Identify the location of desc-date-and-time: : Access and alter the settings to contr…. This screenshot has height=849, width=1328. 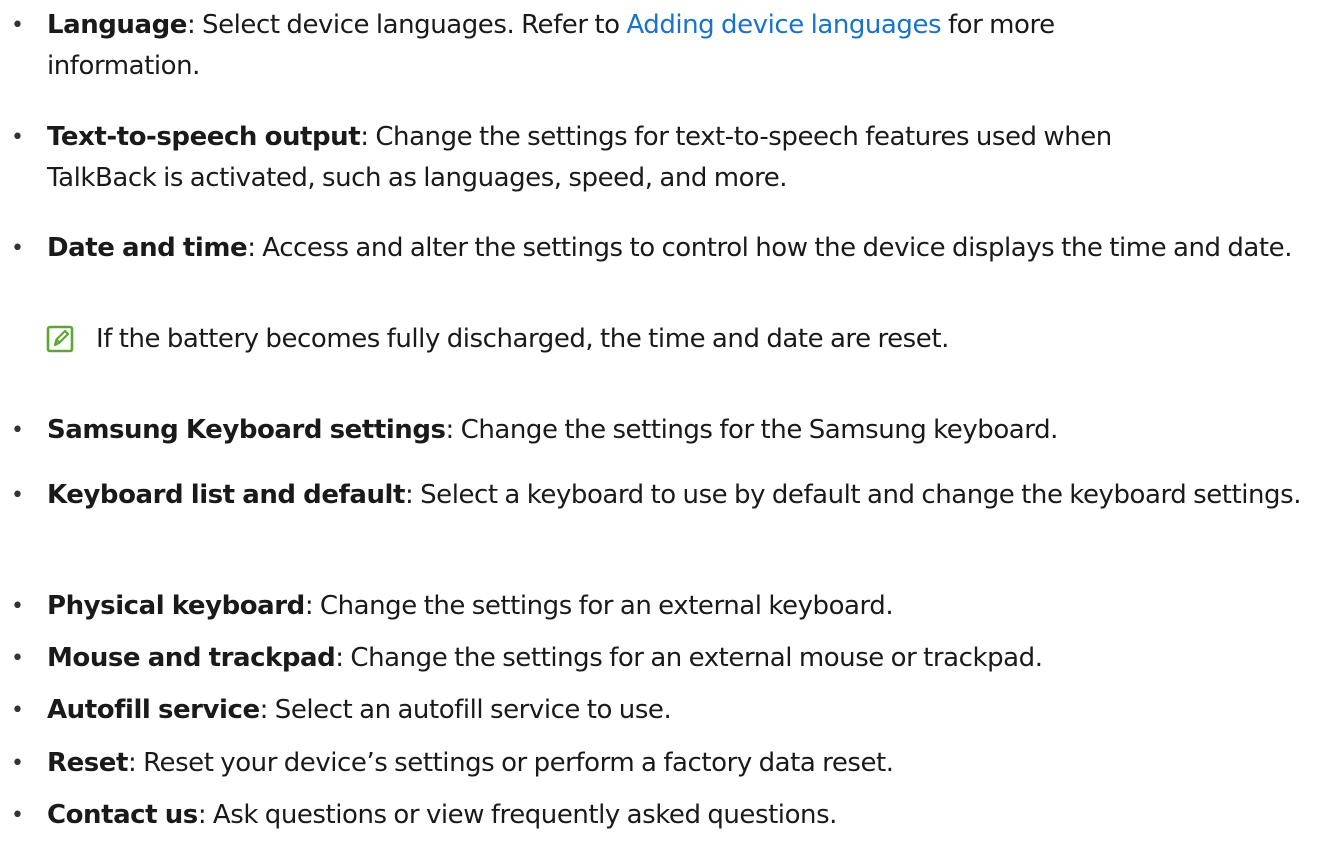
(770, 248).